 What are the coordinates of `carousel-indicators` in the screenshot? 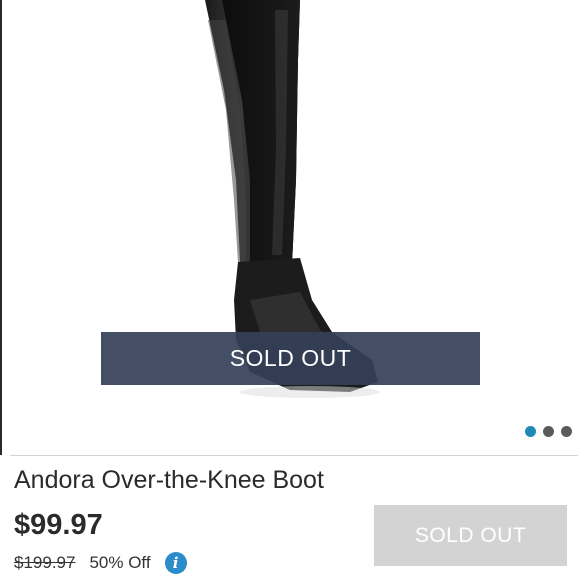 It's located at (548, 431).